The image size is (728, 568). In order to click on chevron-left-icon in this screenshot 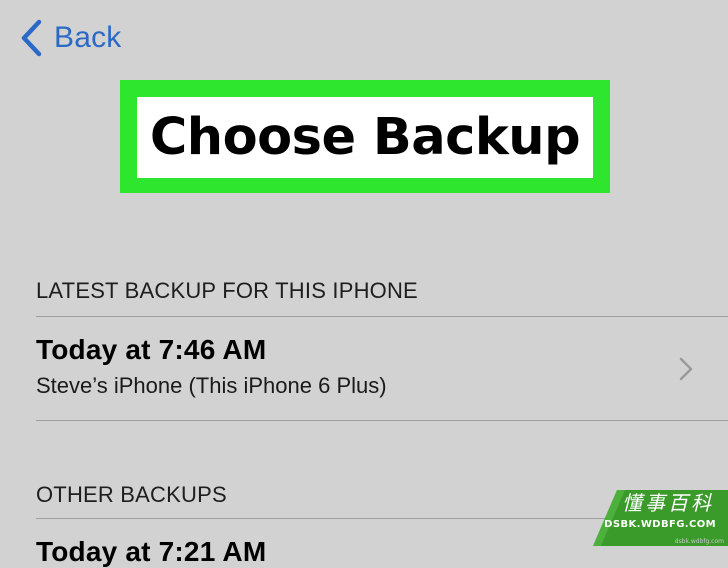, I will do `click(31, 38)`.